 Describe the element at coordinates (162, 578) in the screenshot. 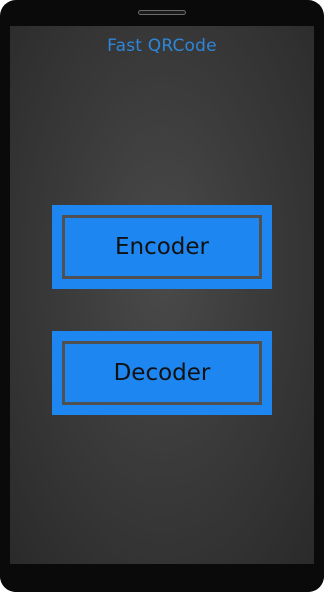

I see `bottom-bezel` at that location.